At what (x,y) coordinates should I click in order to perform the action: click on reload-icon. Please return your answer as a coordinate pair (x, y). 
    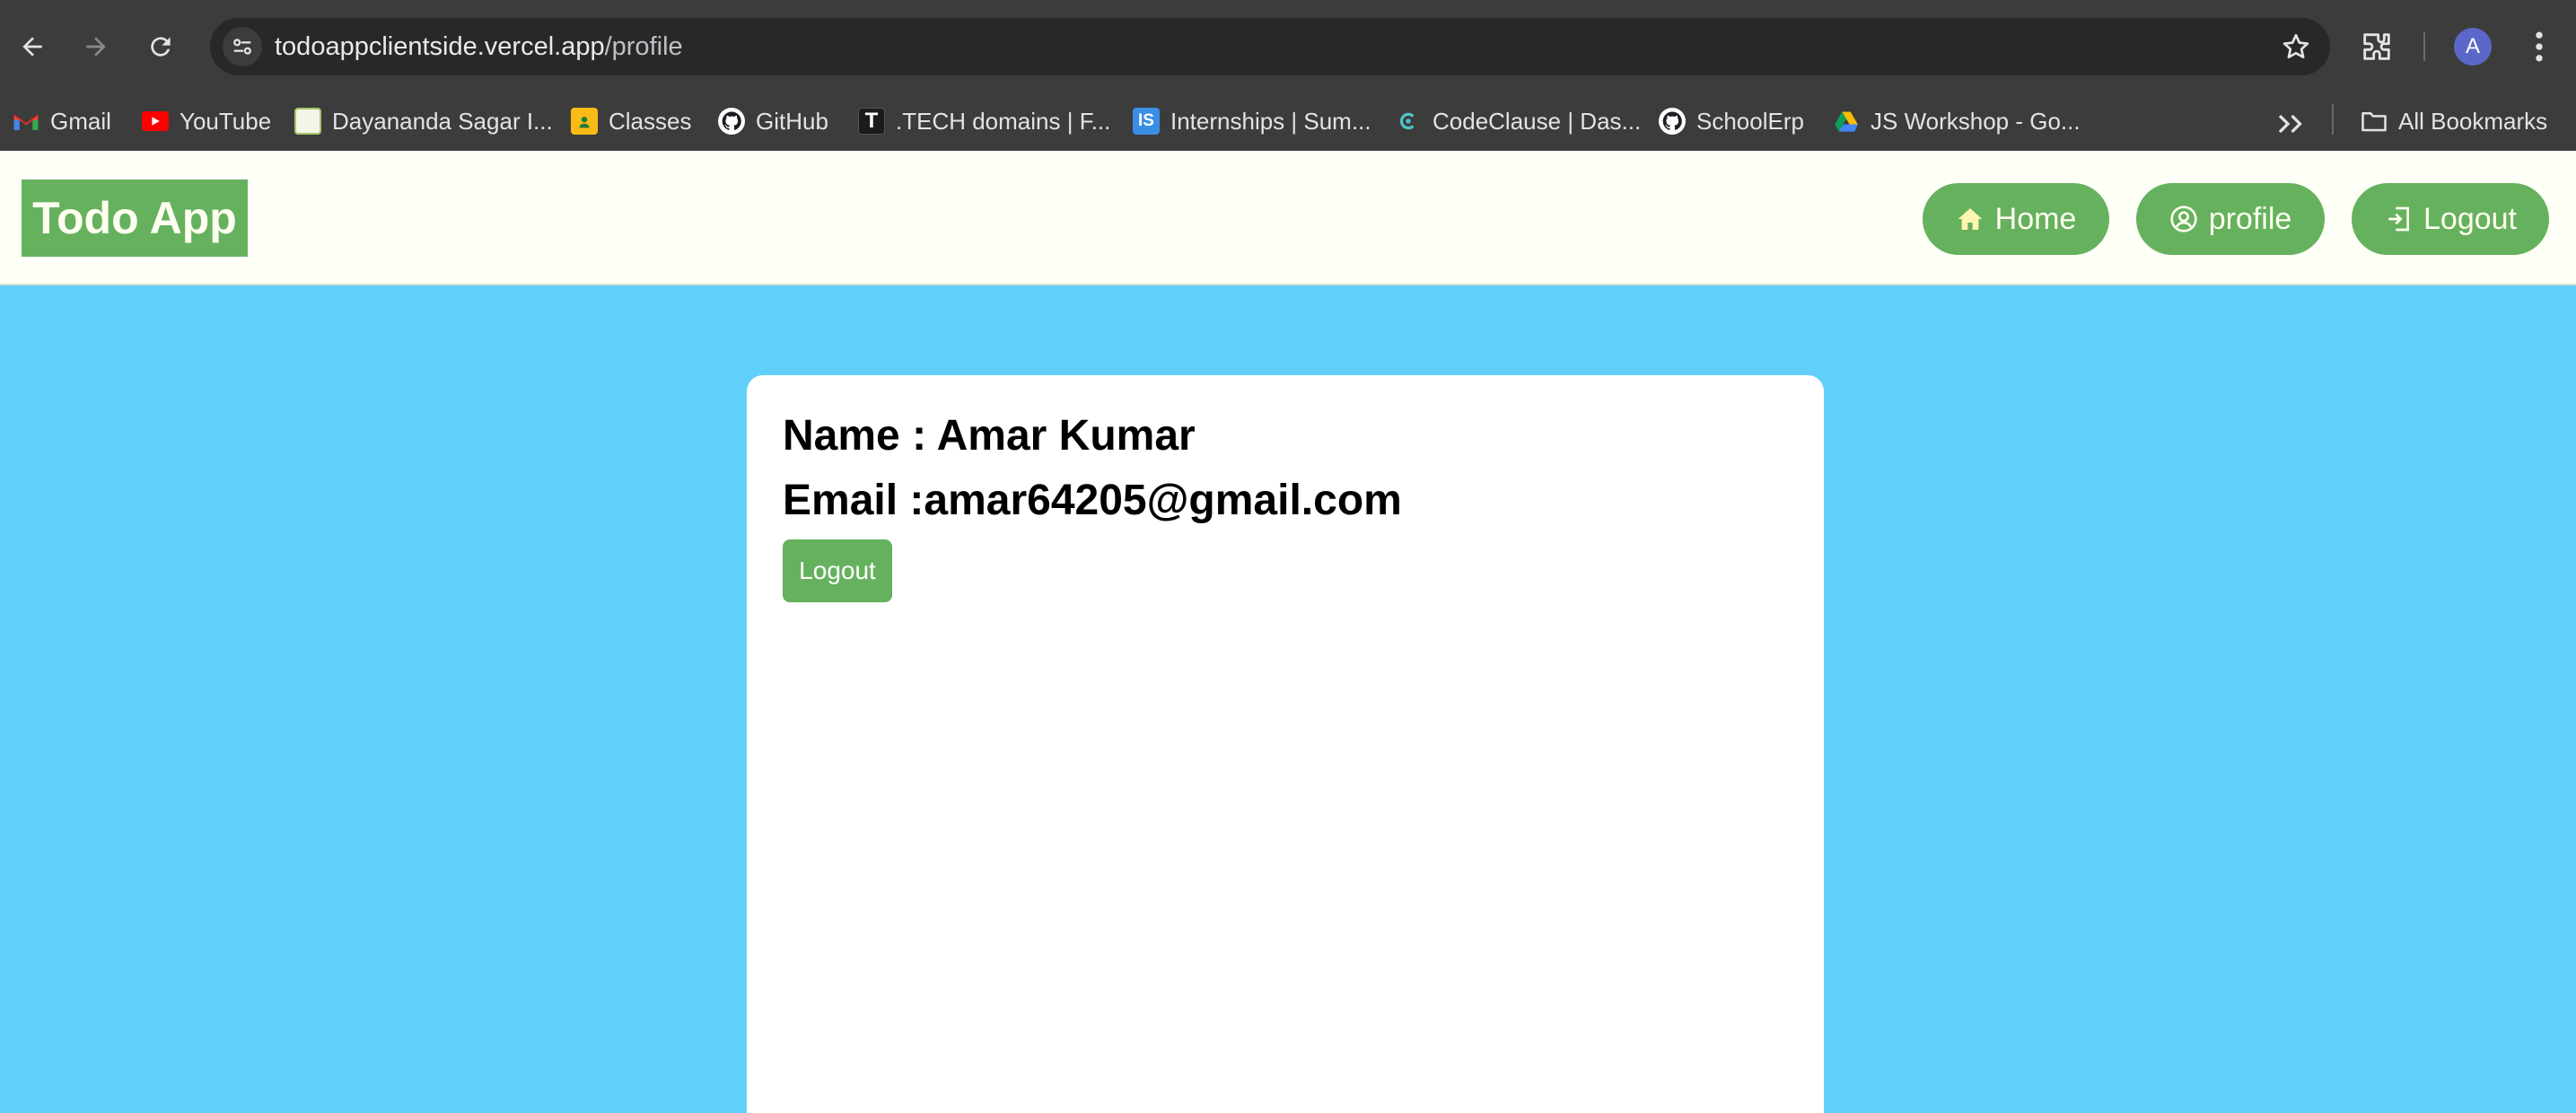
    Looking at the image, I should click on (161, 47).